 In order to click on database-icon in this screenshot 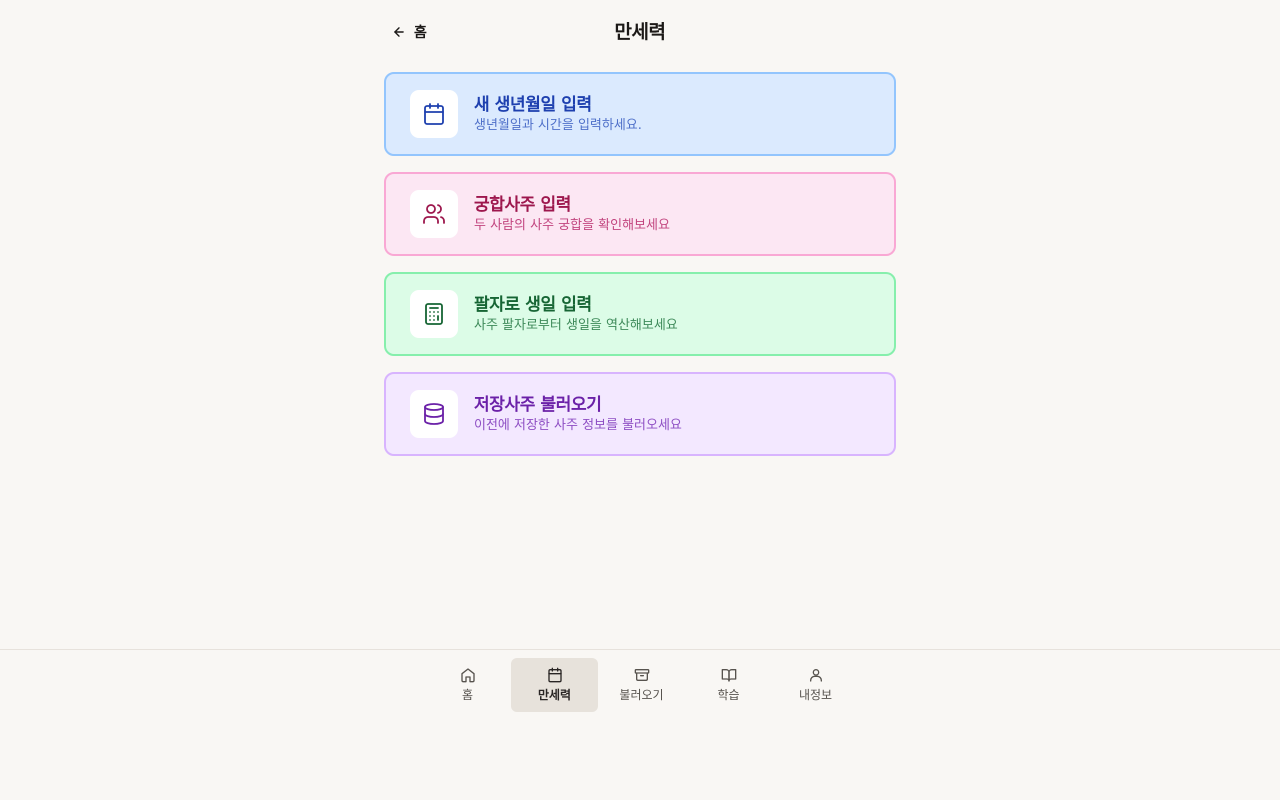, I will do `click(434, 414)`.